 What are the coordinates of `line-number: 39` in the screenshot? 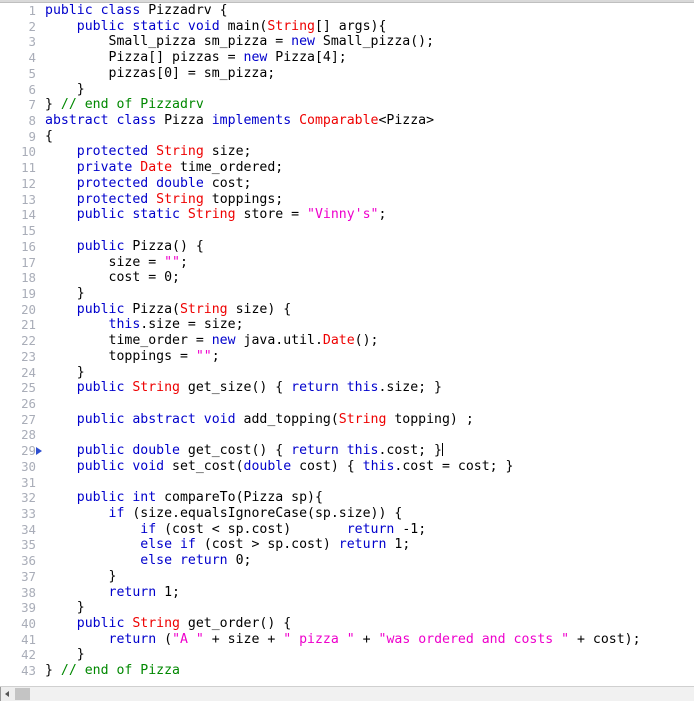 It's located at (28, 608).